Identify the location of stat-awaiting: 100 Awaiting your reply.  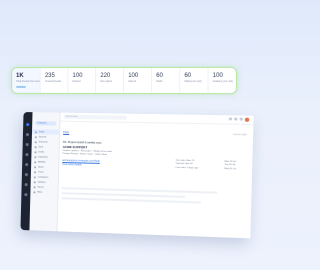
(222, 80).